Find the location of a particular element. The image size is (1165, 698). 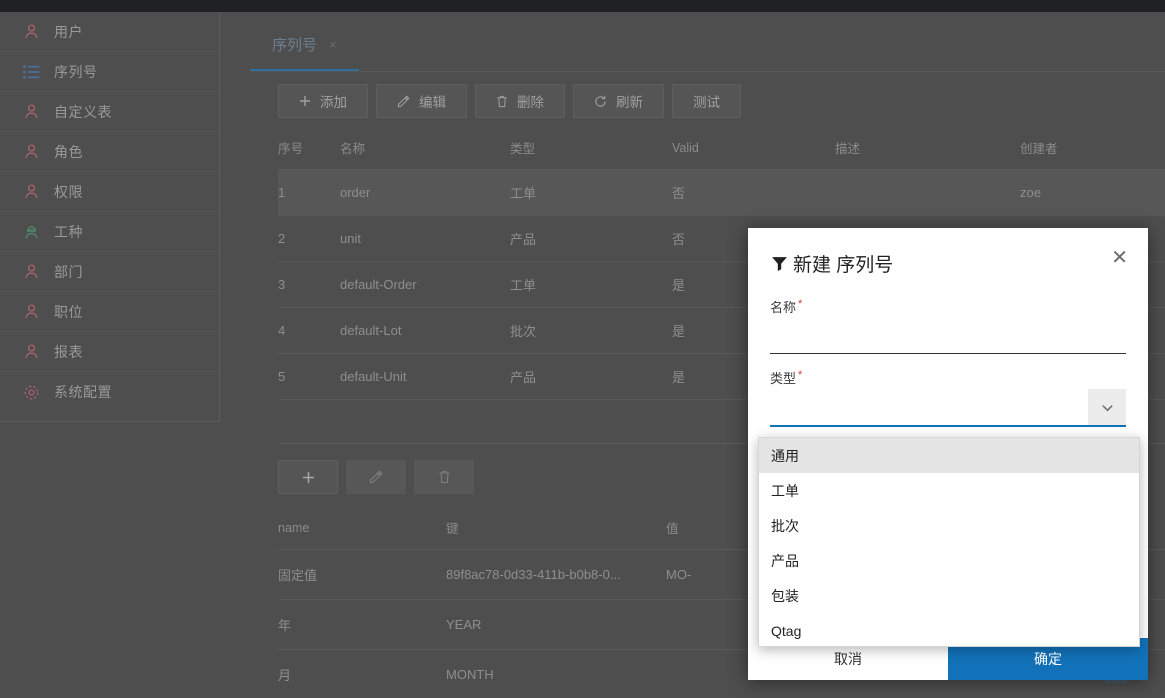

column-header: 序号 is located at coordinates (309, 149).